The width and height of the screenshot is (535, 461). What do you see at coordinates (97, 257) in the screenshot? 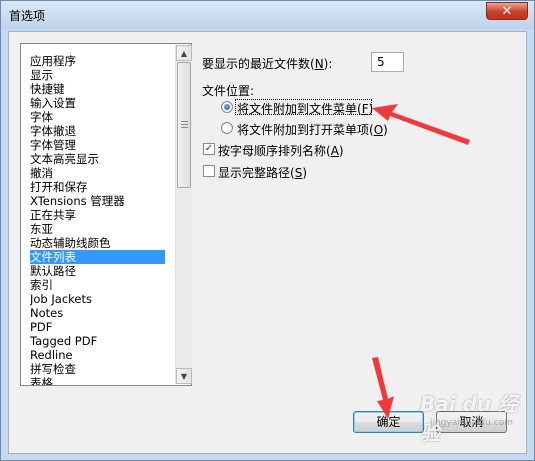
I see `category-list-item: 文件列表` at bounding box center [97, 257].